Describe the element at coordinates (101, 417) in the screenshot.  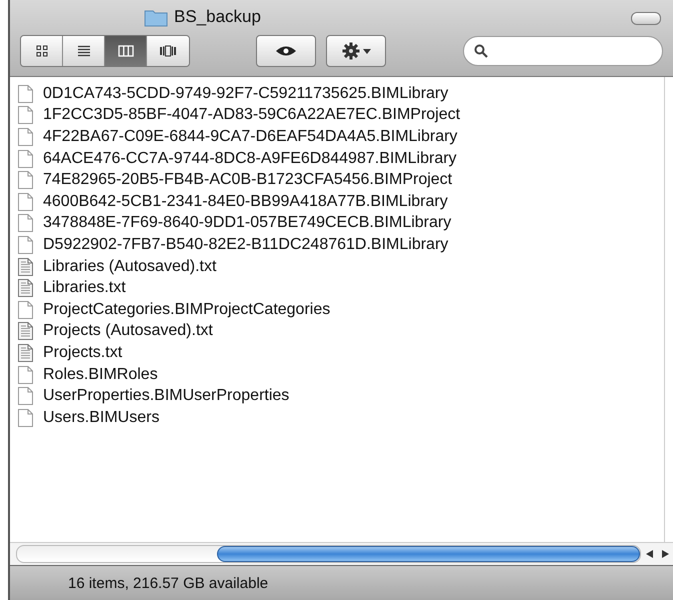
I see `file-name: Users.BIMUsers` at that location.